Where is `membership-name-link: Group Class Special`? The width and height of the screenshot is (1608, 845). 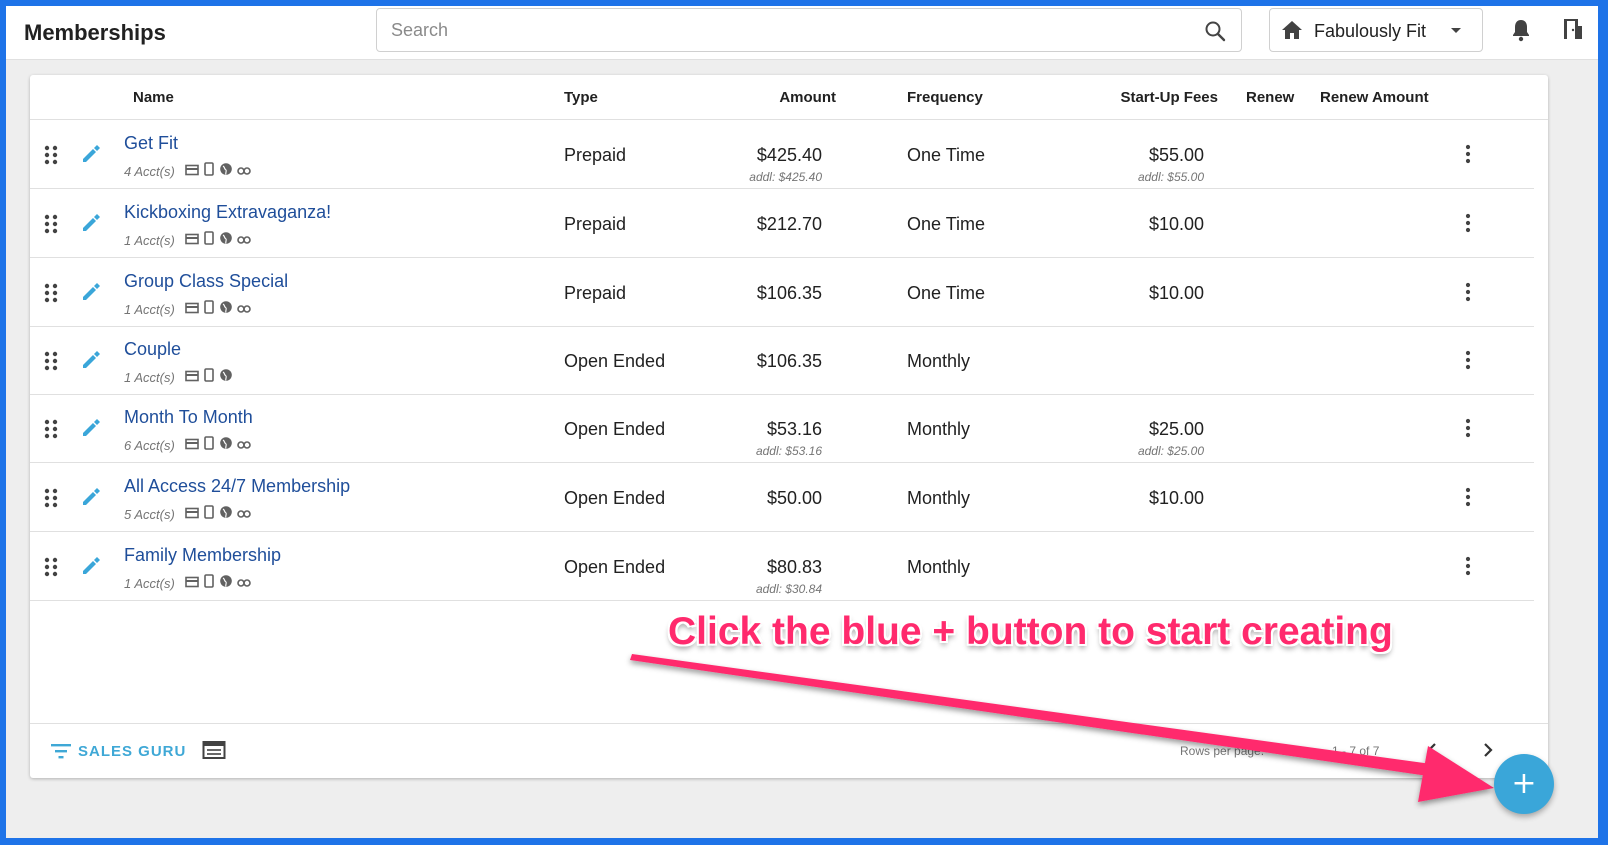
membership-name-link: Group Class Special is located at coordinates (206, 281).